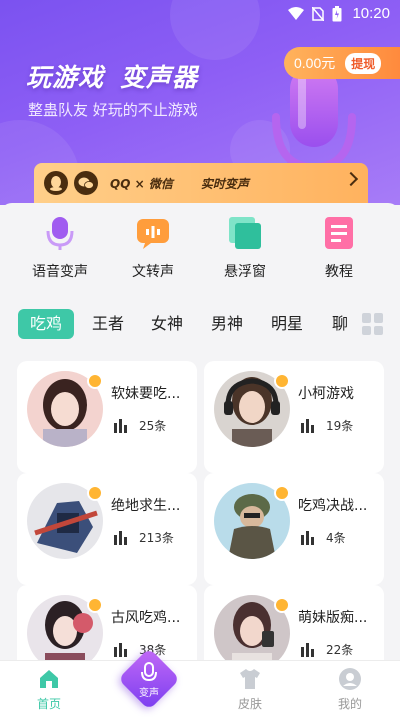 The image size is (400, 720). Describe the element at coordinates (245, 233) in the screenshot. I see `floating-window-icon` at that location.